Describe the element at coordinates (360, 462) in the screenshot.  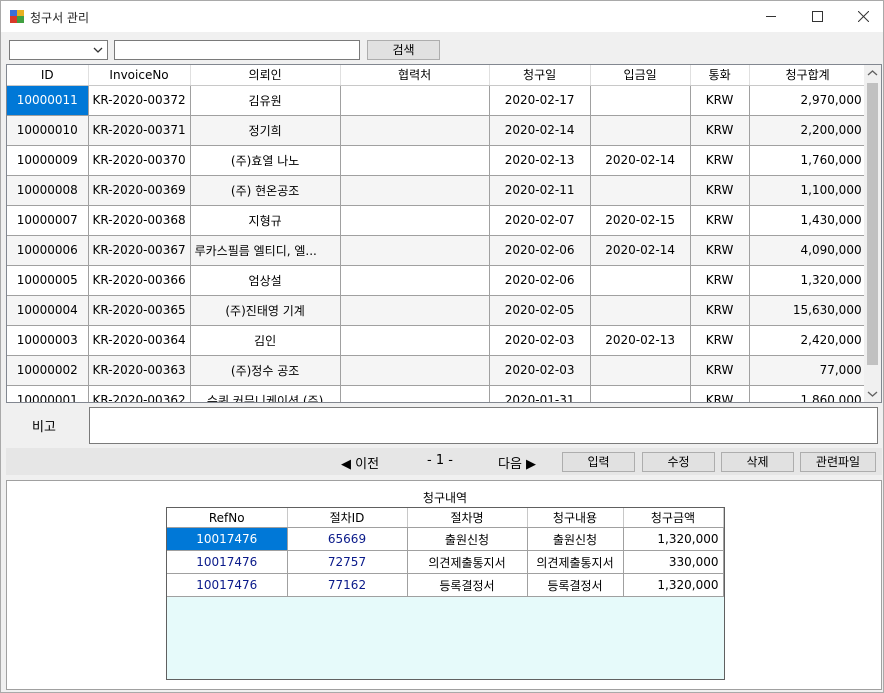
I see `prev-page-link: ◀ 이전` at that location.